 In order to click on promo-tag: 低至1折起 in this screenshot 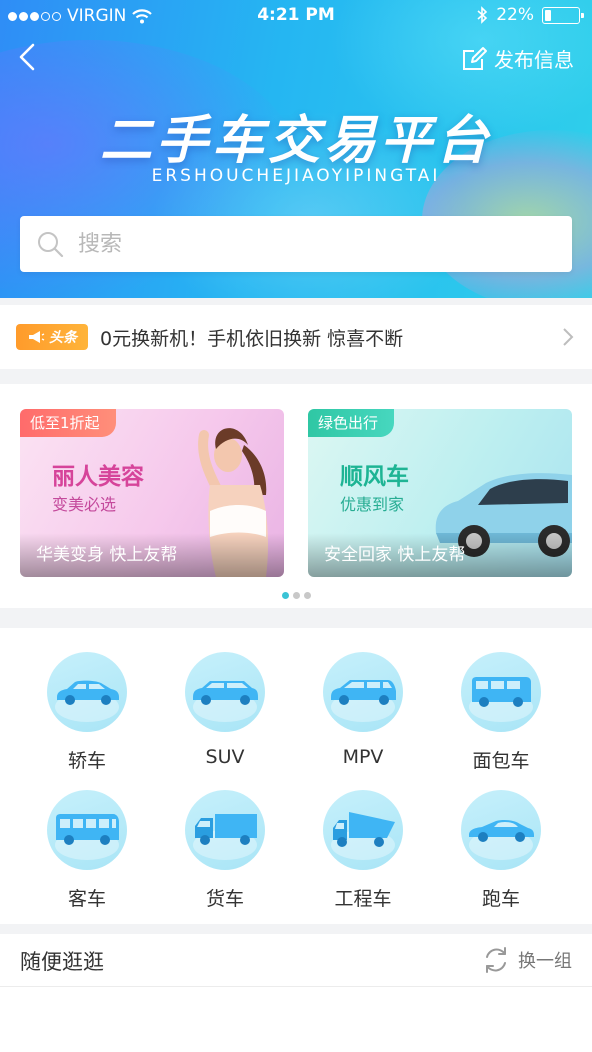, I will do `click(68, 423)`.